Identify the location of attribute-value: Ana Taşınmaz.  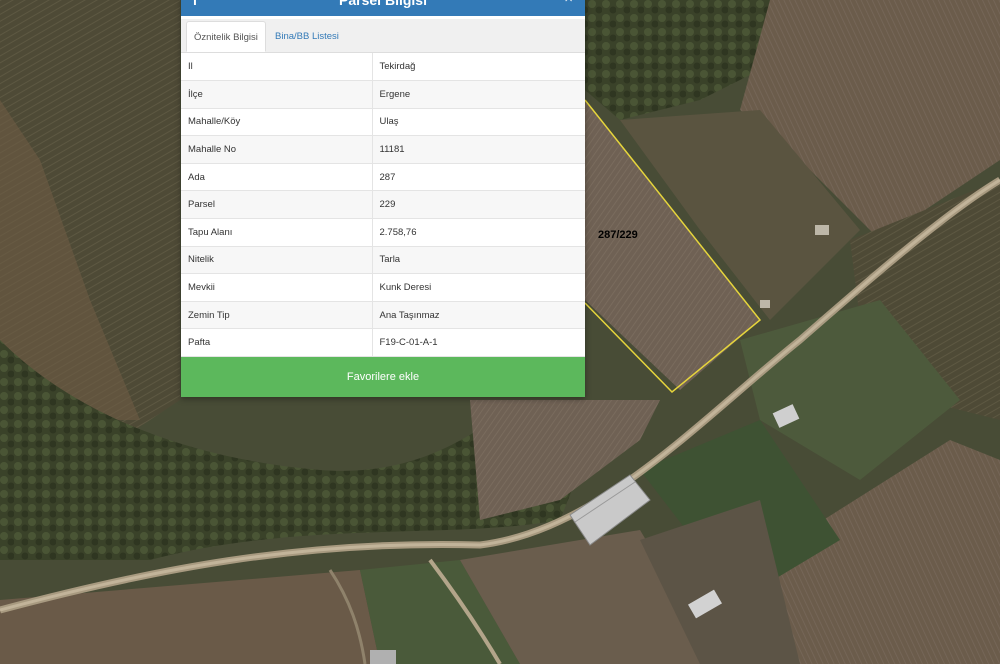
(478, 315).